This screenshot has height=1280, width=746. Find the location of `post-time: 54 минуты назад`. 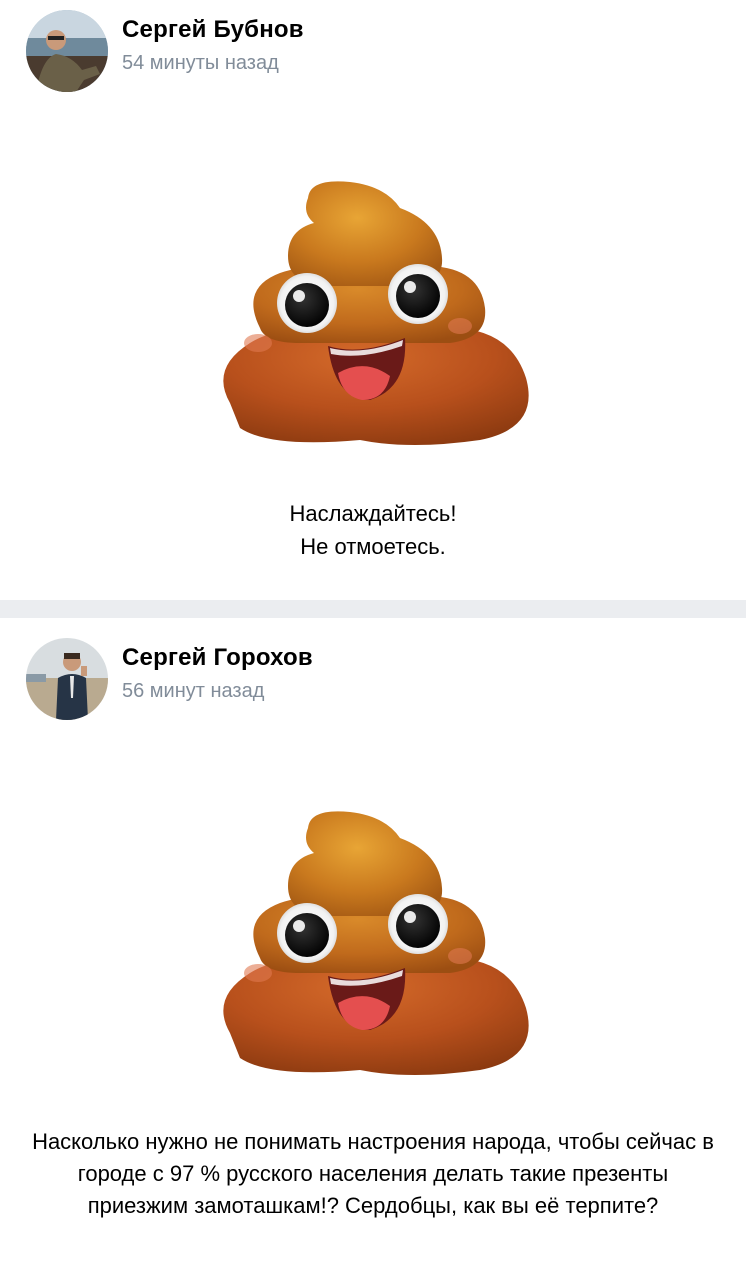

post-time: 54 минуты назад is located at coordinates (213, 63).